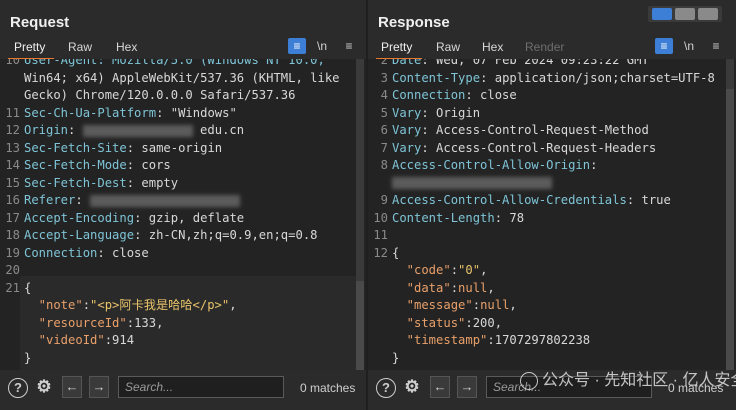  What do you see at coordinates (458, 219) in the screenshot?
I see `code-text: Content-Length: 78` at bounding box center [458, 219].